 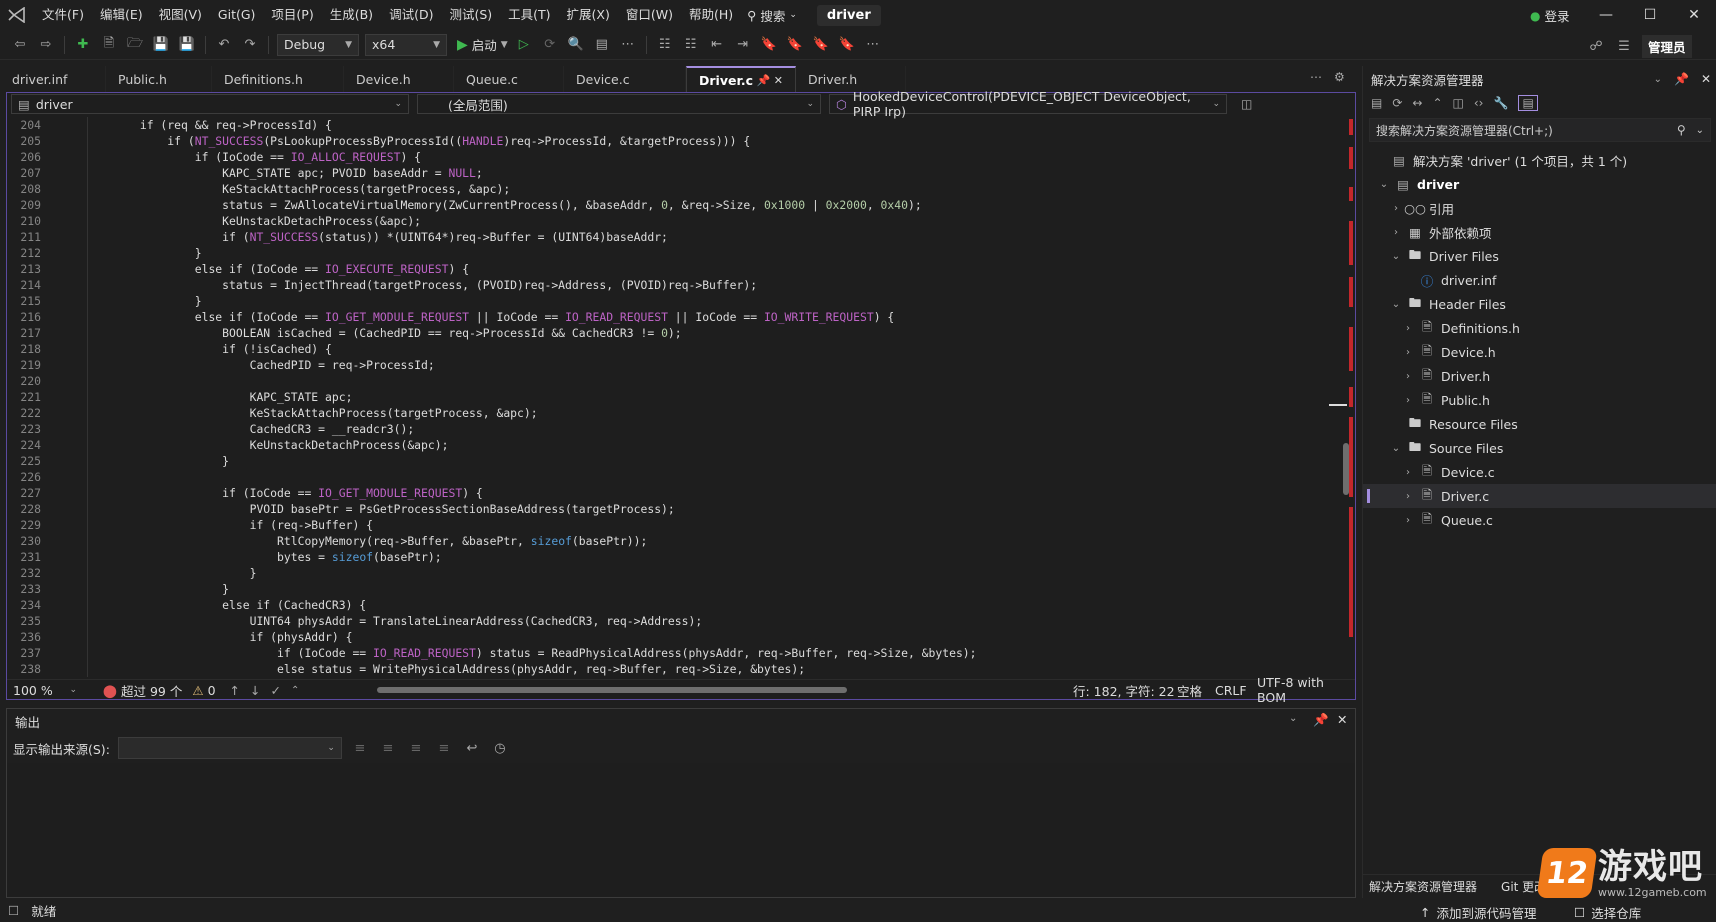 I want to click on code-line: 210 KeUnstackDetachProcess(&apc);, so click(x=675, y=221).